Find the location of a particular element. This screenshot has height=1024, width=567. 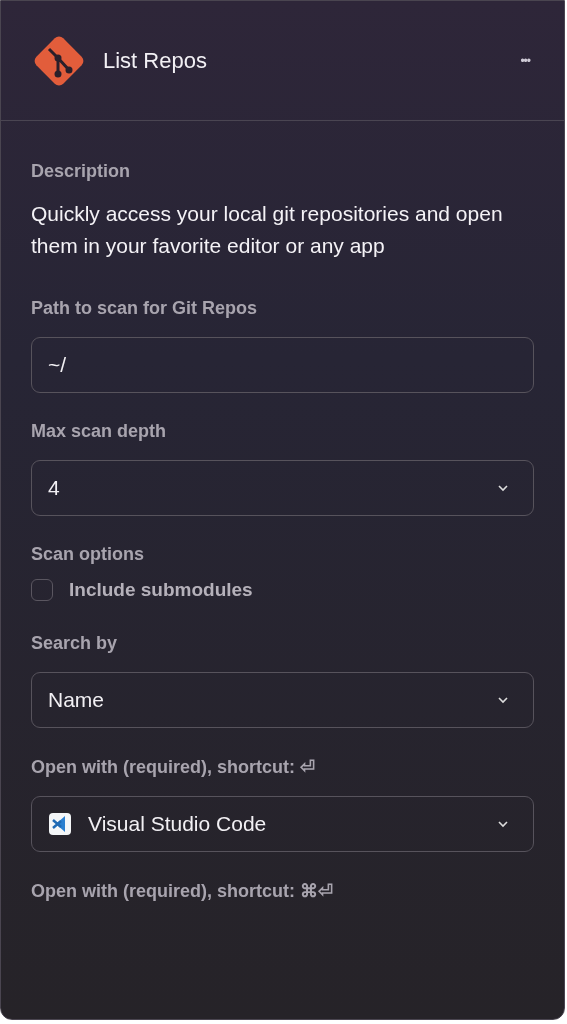

dropdown-value: Name is located at coordinates (77, 700).